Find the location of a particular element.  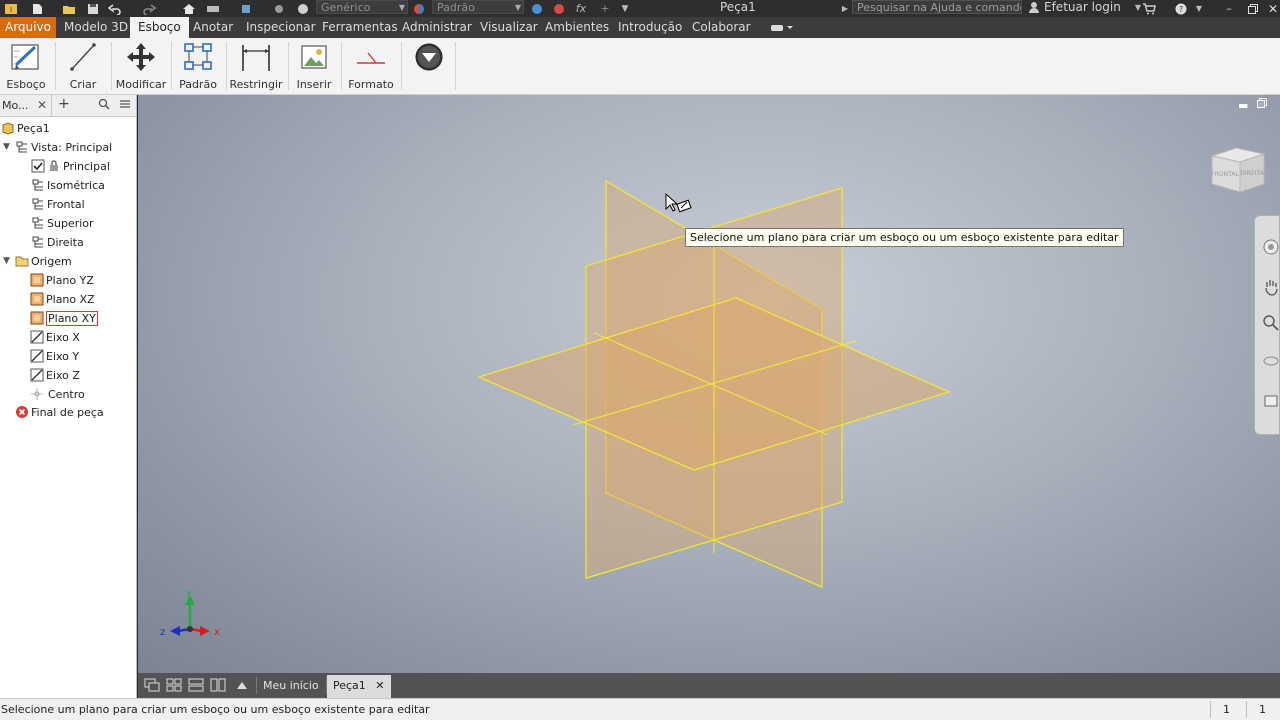

create-button: Criar is located at coordinates (83, 67).